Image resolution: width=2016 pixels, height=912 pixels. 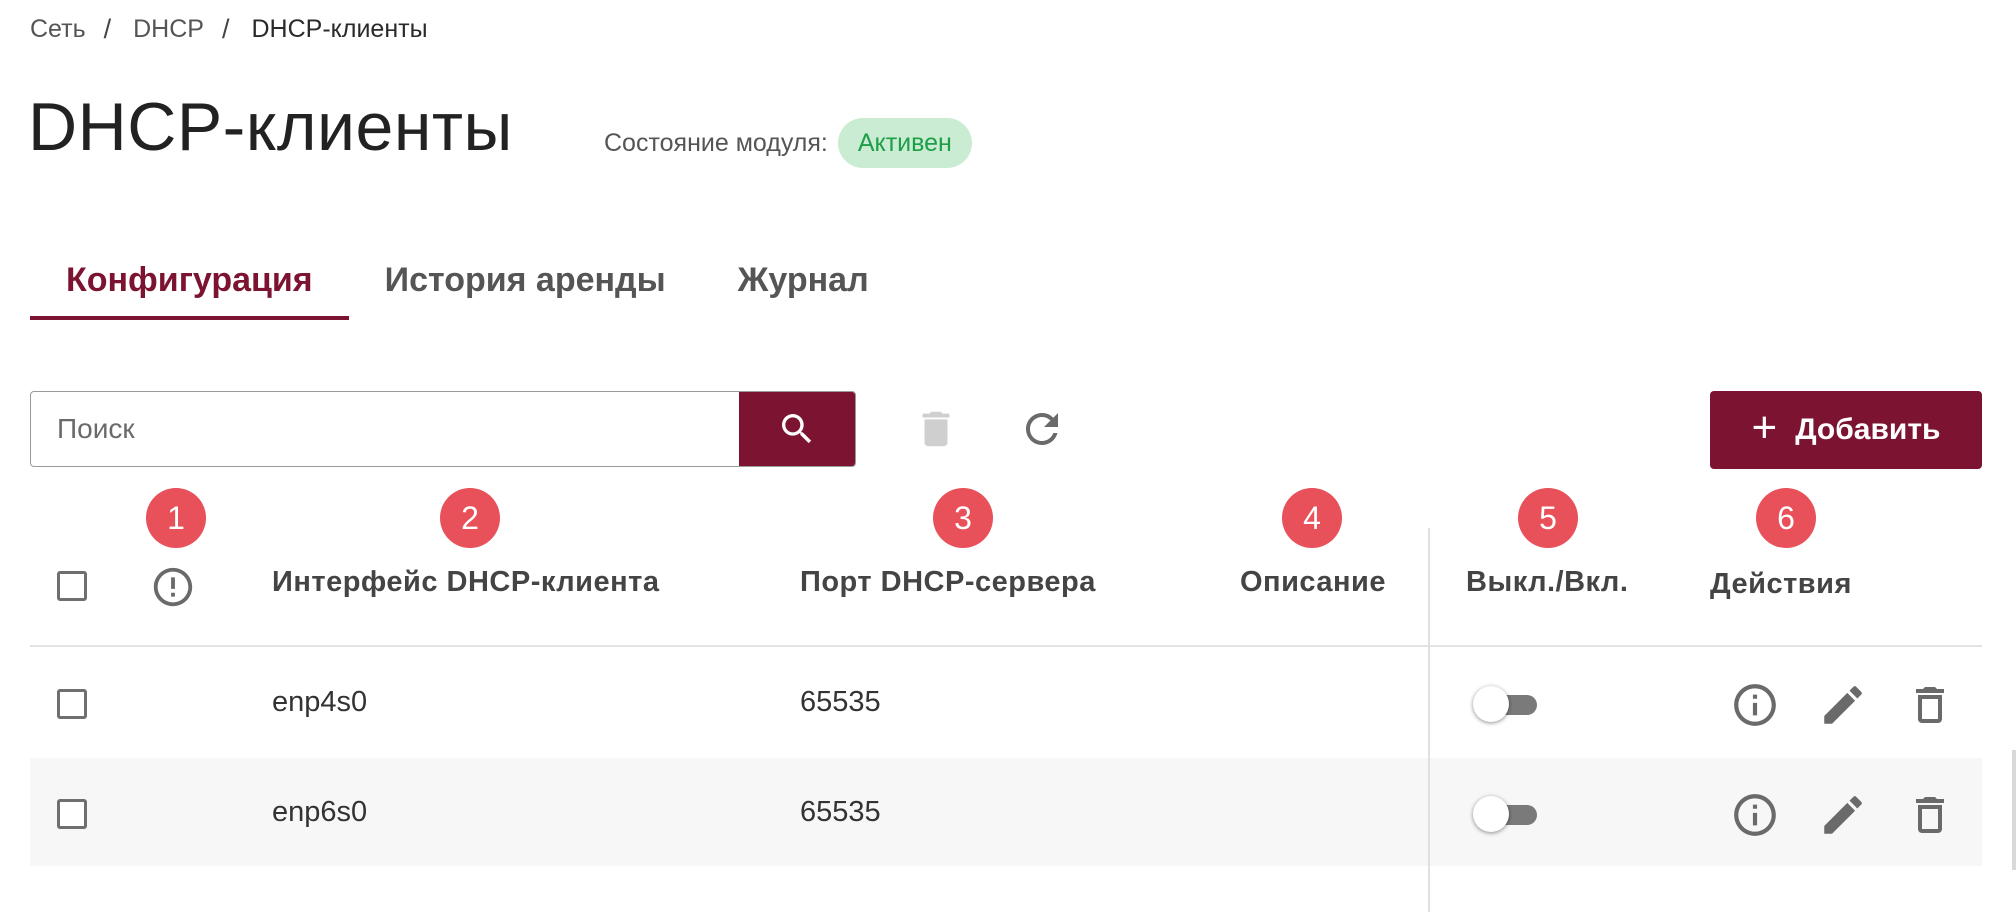 What do you see at coordinates (2014, 810) in the screenshot?
I see `scrollbar-track` at bounding box center [2014, 810].